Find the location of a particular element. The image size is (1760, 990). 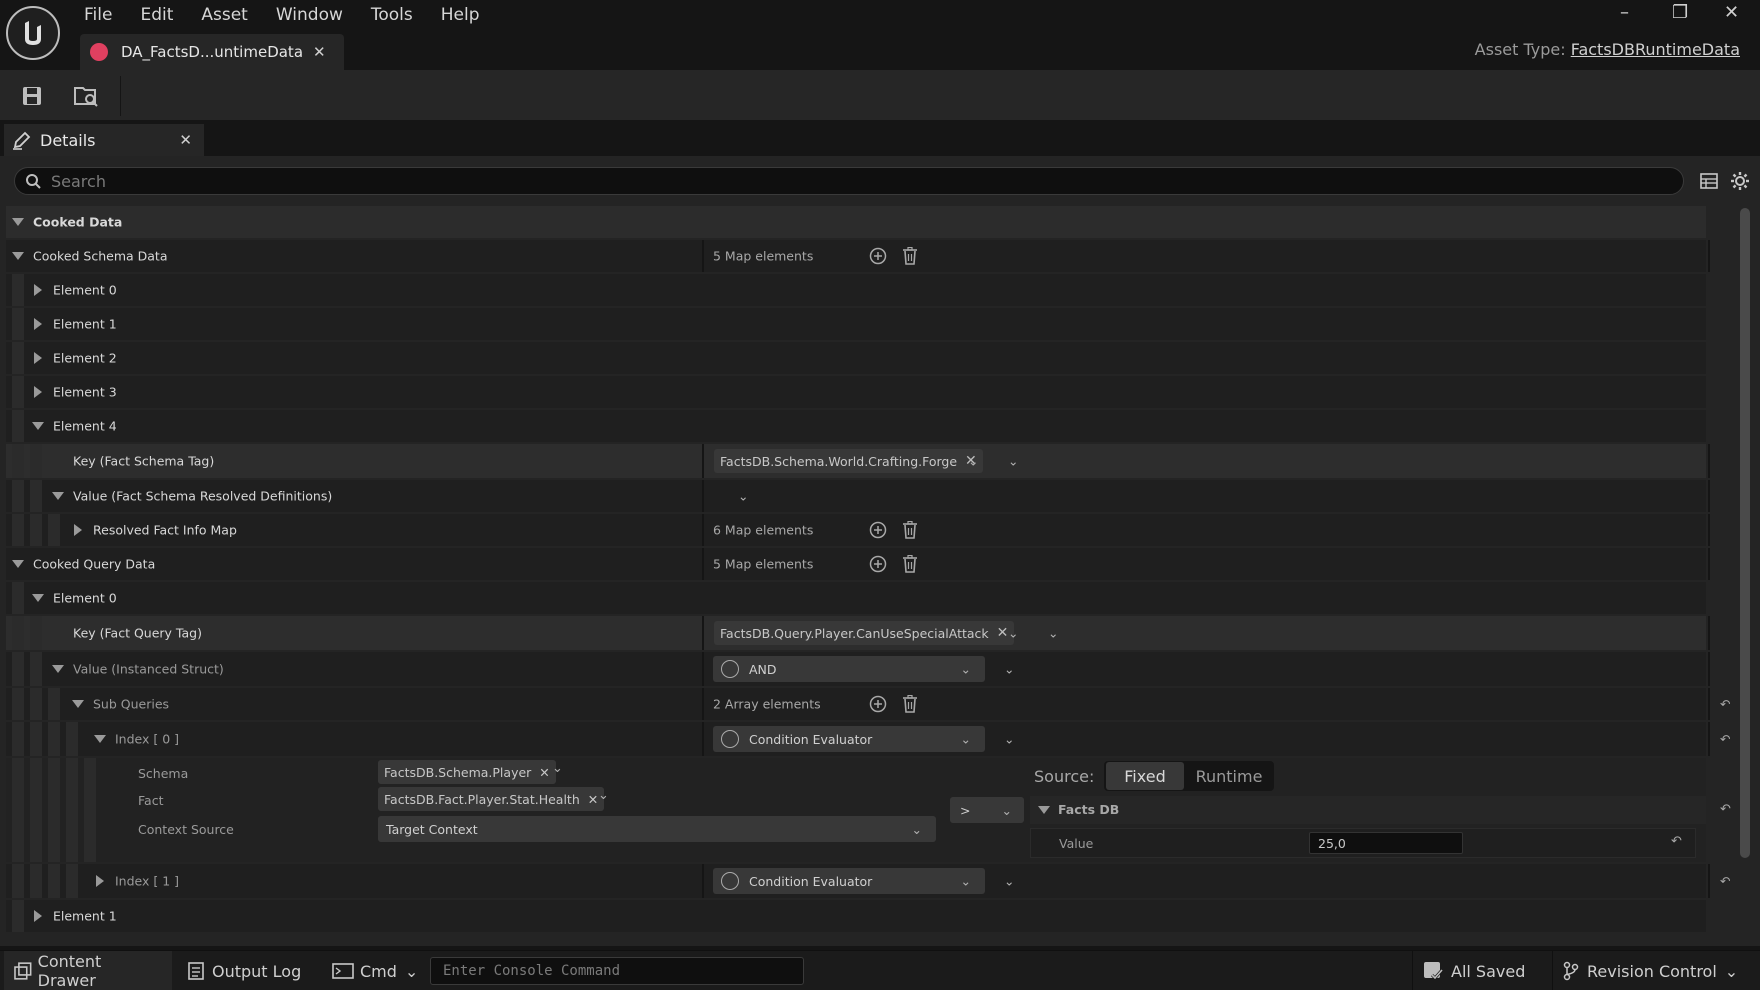

save-icon is located at coordinates (32, 96).